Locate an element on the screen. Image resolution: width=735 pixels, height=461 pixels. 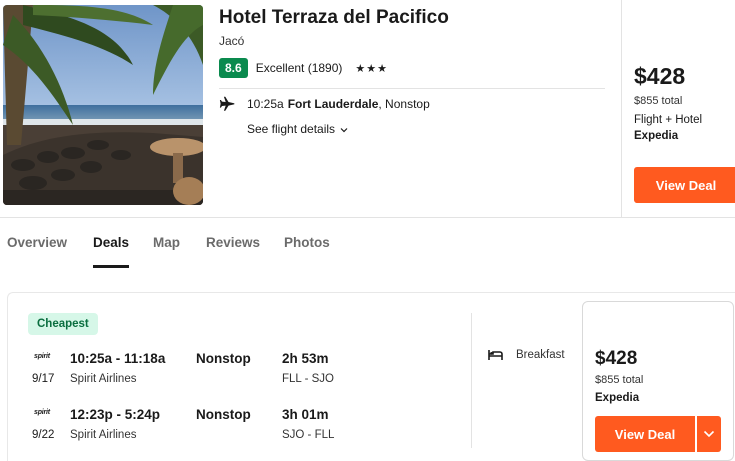
see-flight-details-link: See flight details is located at coordinates (297, 129).